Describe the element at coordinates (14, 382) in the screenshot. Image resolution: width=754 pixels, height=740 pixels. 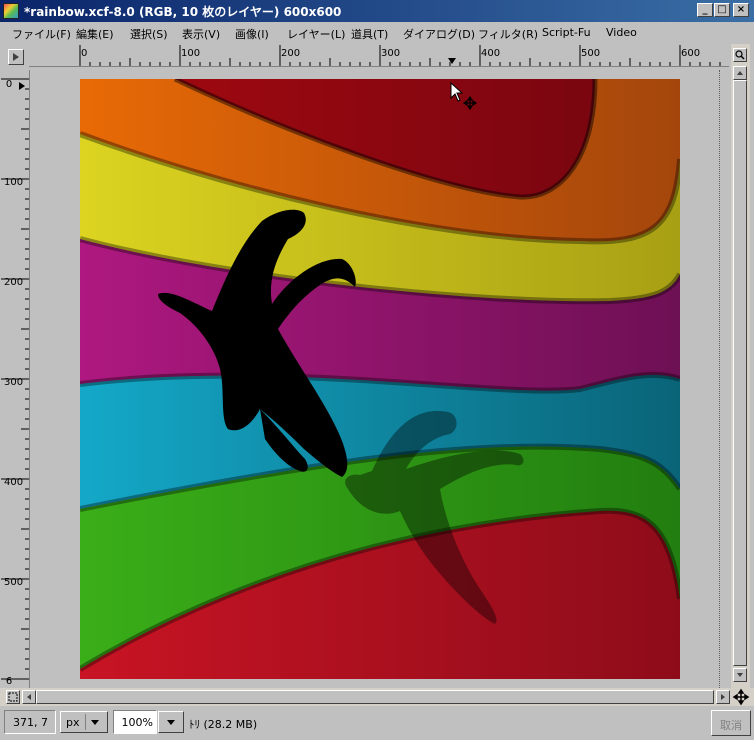
I see `v-ruler-label-300: 300` at that location.